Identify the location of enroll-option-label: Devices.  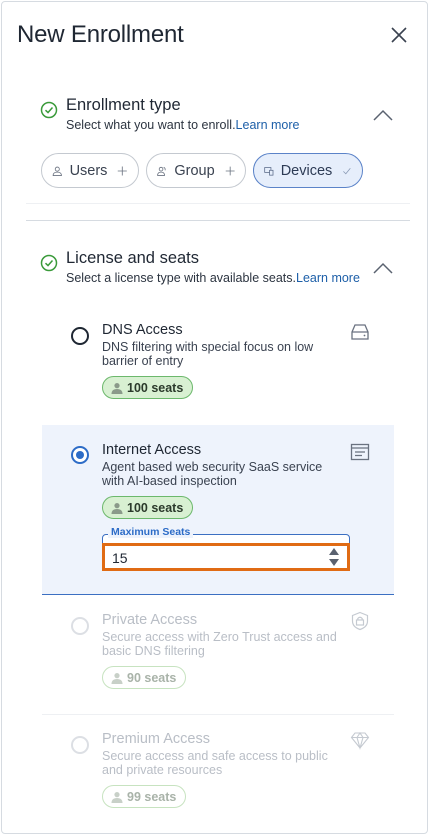
(306, 170).